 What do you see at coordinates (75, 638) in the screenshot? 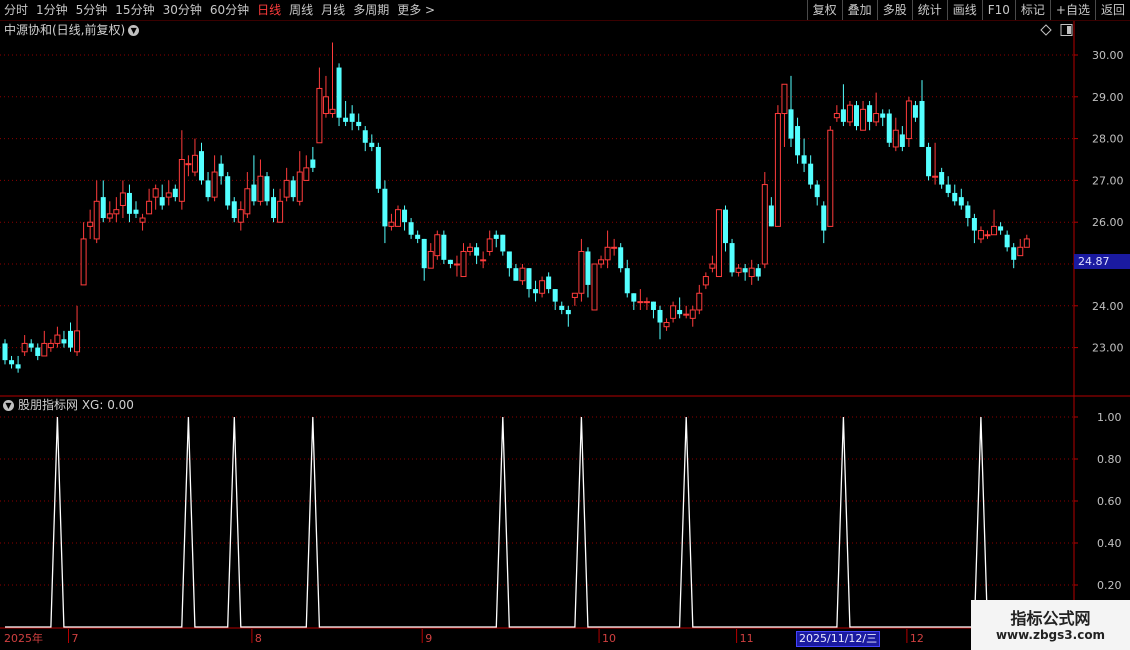
I see `date-tick-label: 7` at bounding box center [75, 638].